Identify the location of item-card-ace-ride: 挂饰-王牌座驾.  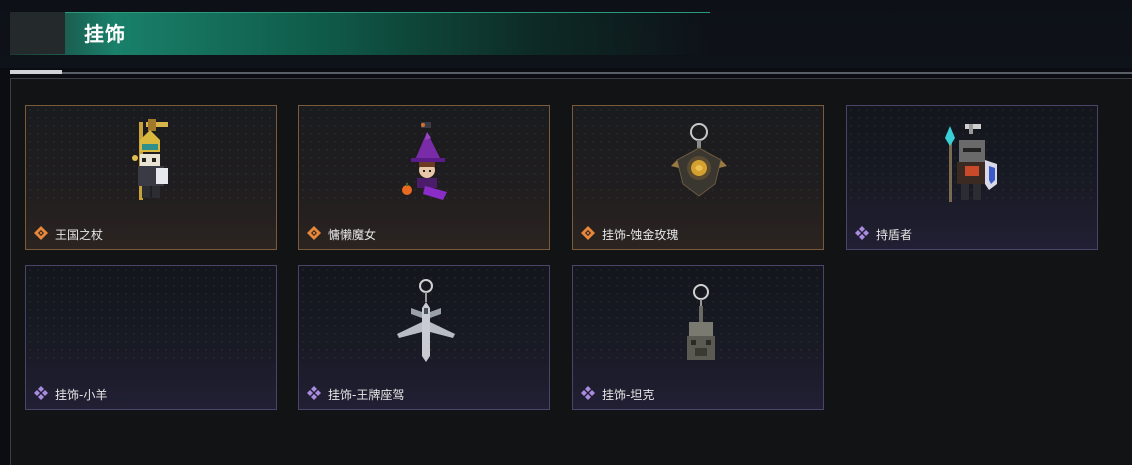
(424, 337).